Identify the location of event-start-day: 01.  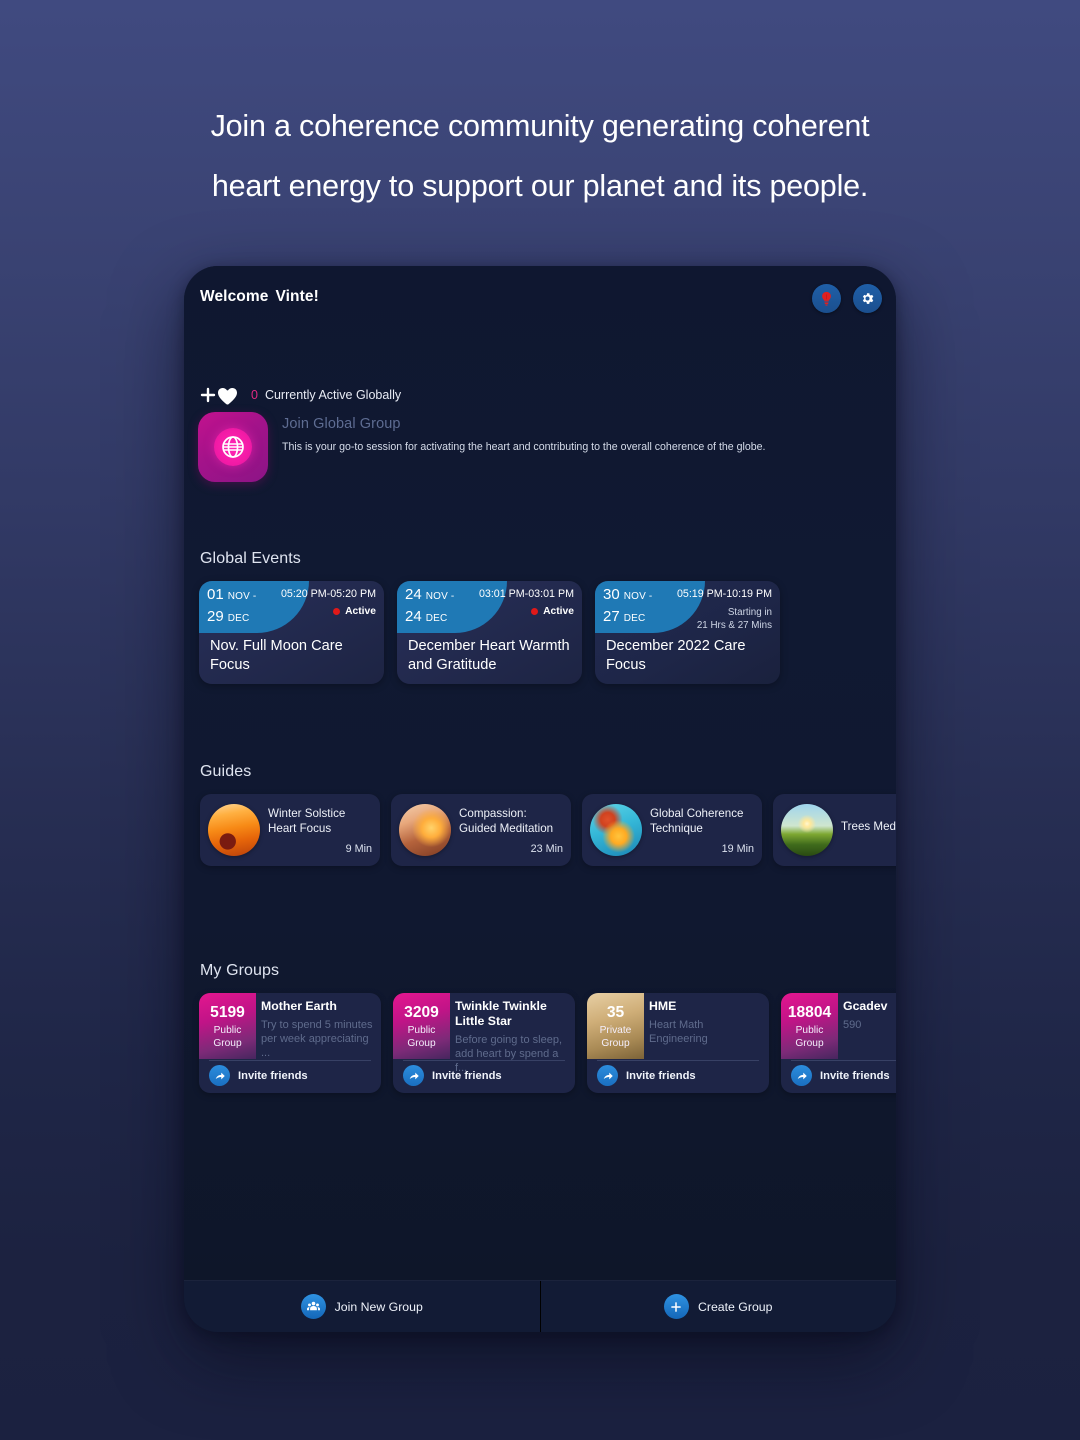
(215, 594).